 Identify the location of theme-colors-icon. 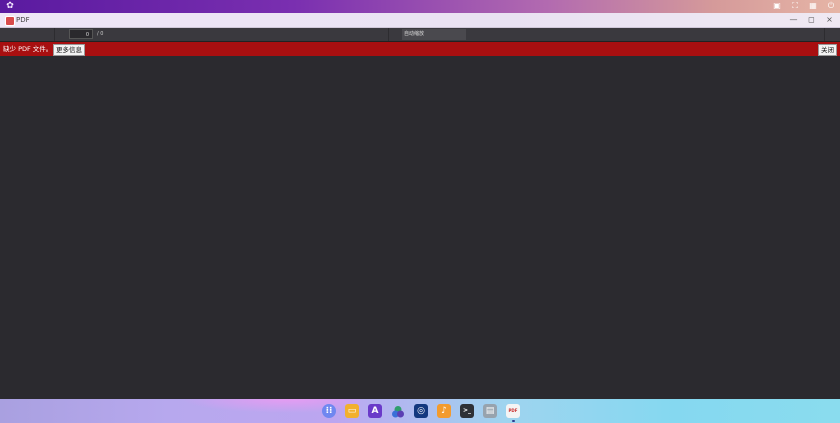
(398, 411).